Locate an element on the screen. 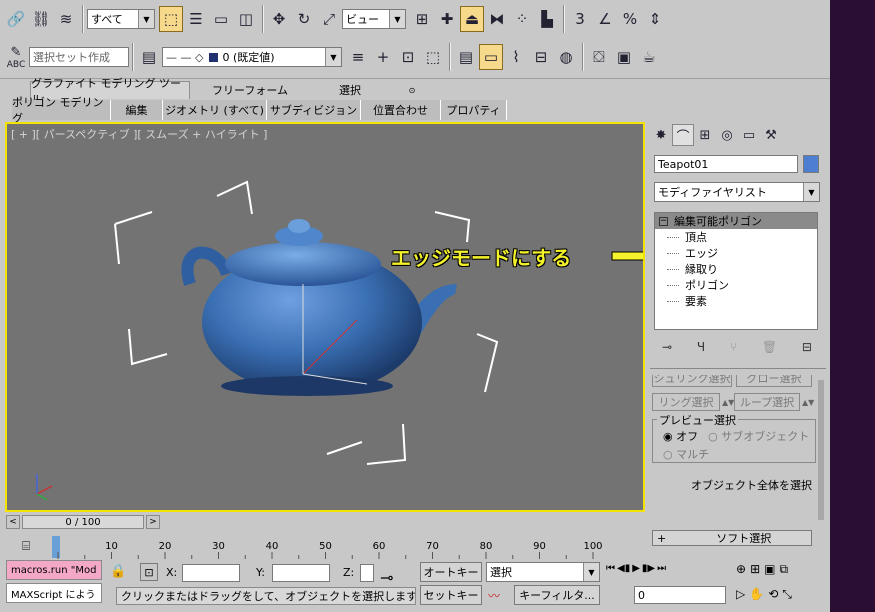  render-setup-icon: ⛋ is located at coordinates (599, 57).